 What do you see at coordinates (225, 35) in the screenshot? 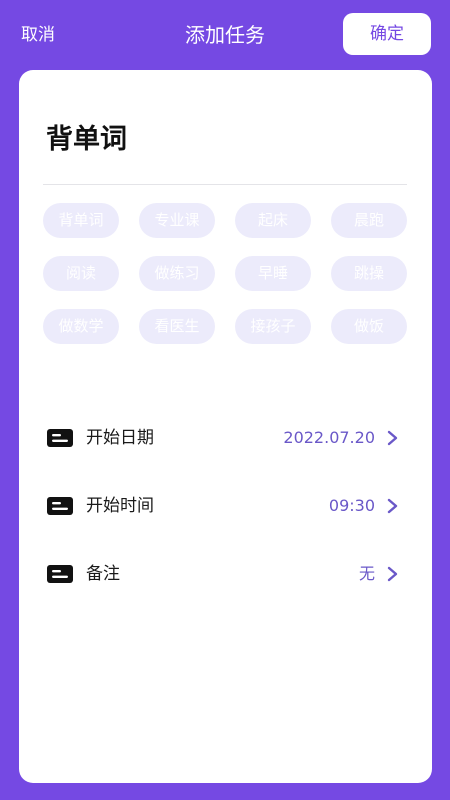
I see `top-bar: 取消 添加任务 确定` at bounding box center [225, 35].